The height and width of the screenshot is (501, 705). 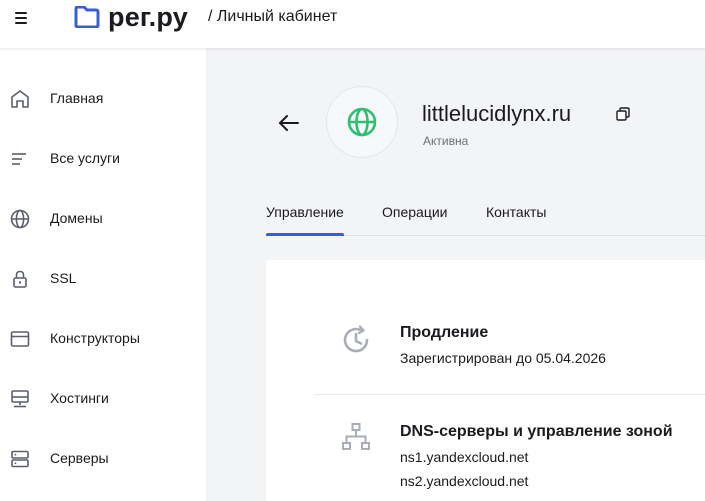 What do you see at coordinates (444, 332) in the screenshot?
I see `renewal-title: Продление` at bounding box center [444, 332].